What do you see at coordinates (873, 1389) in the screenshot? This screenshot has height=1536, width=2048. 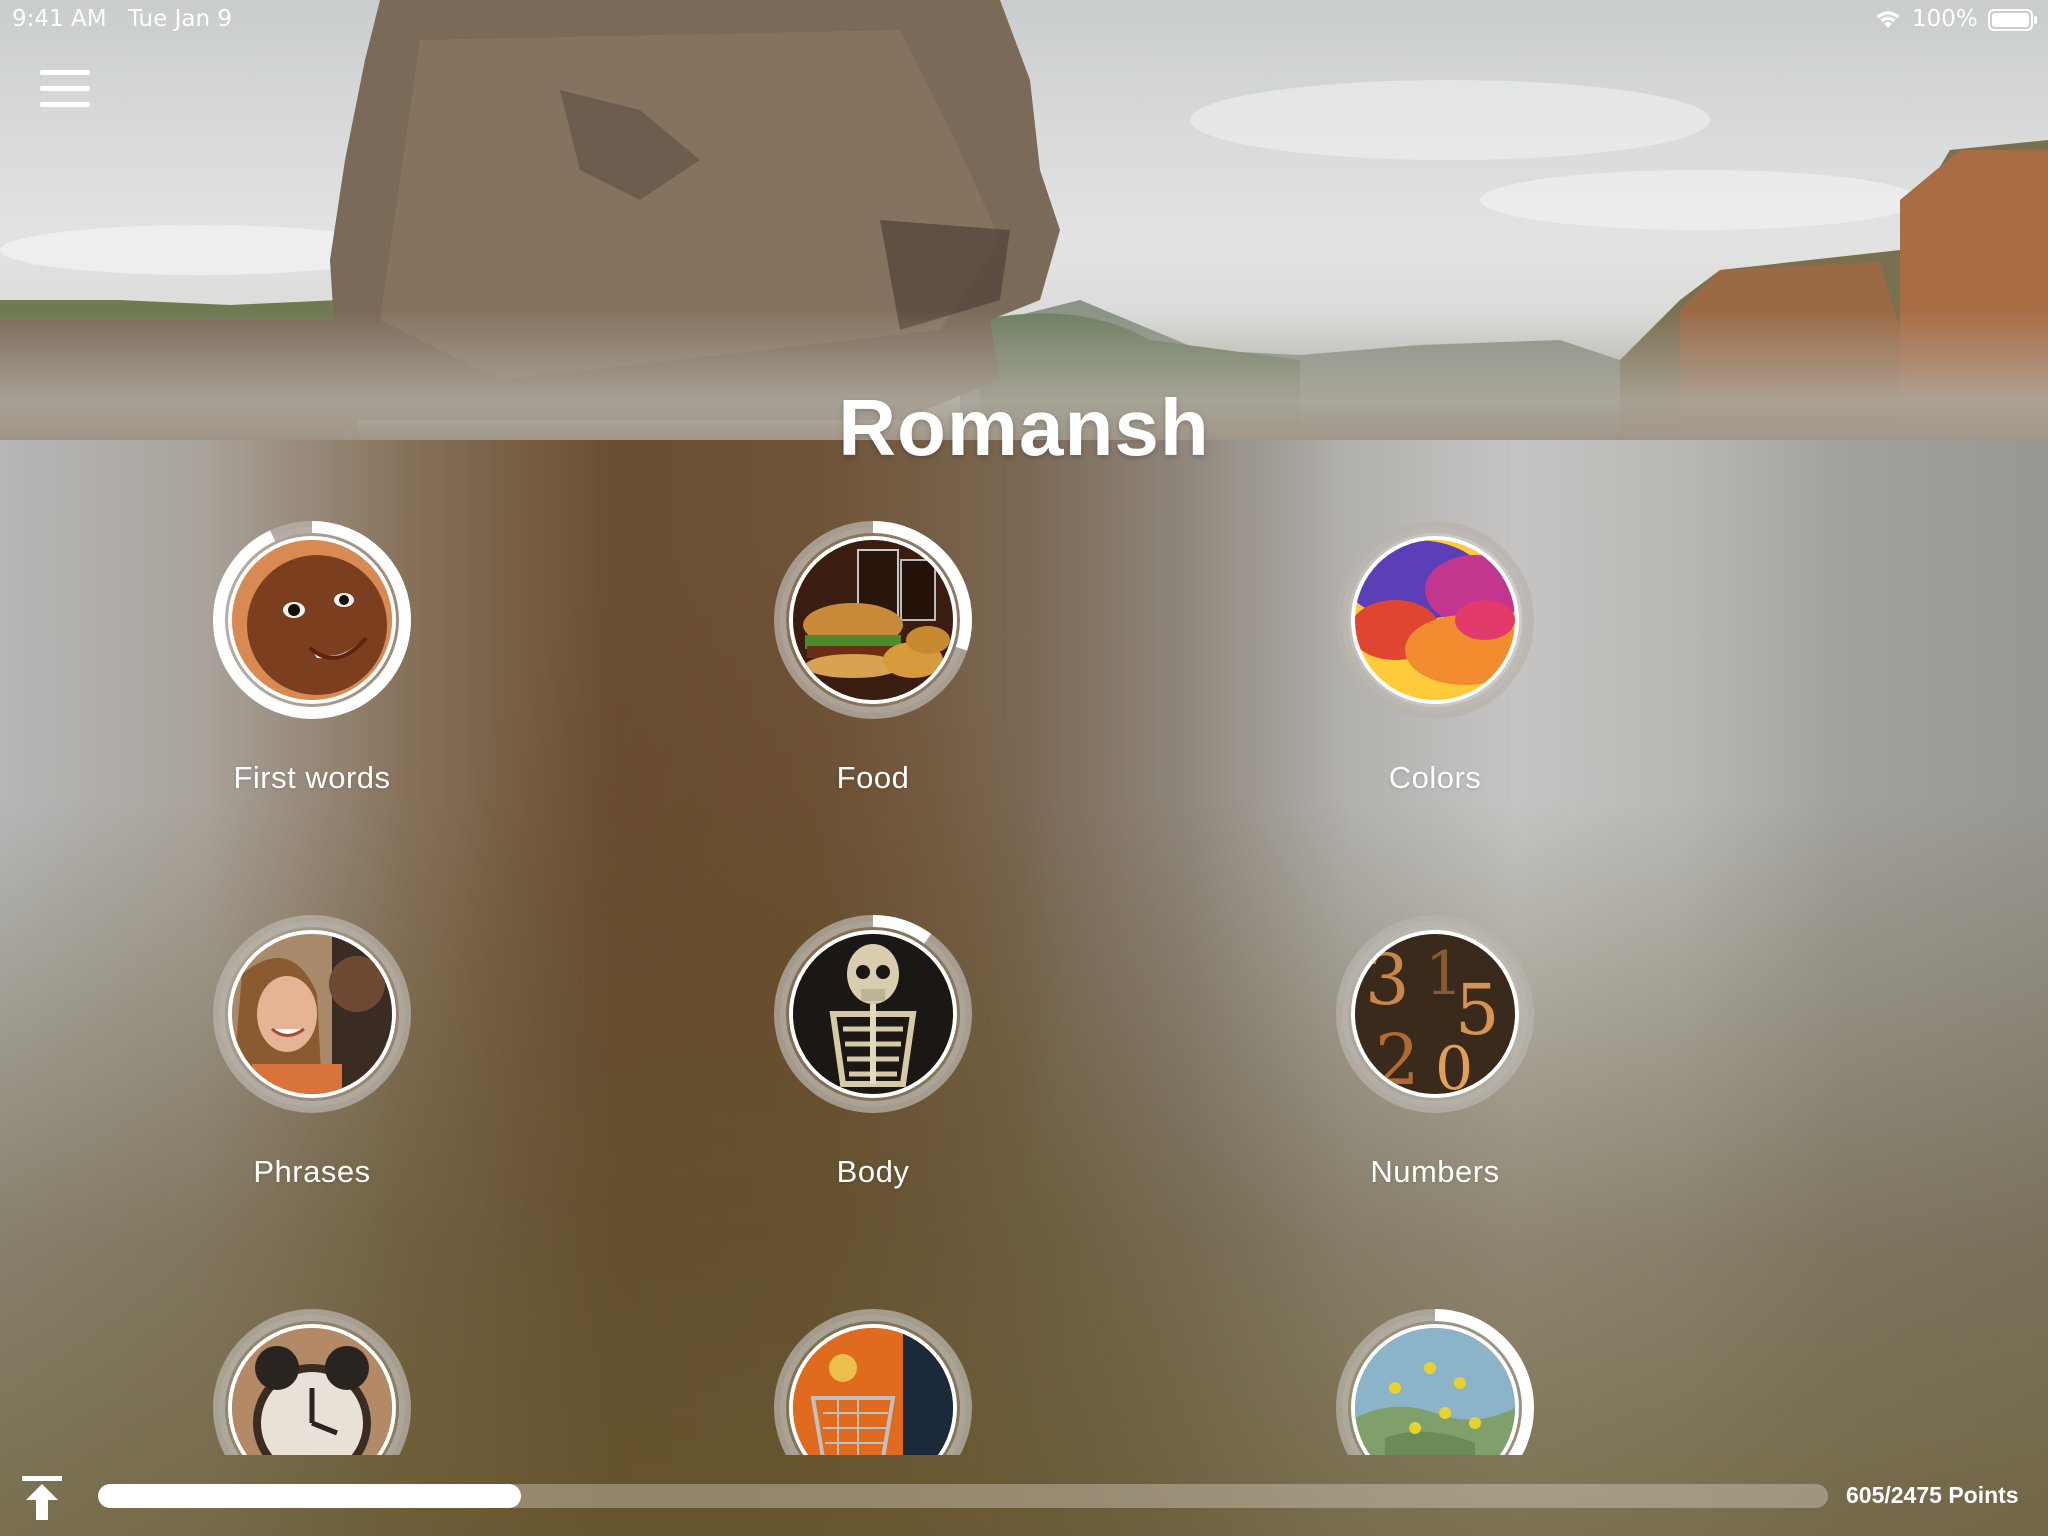 I see `topic-image-shopping-cart` at bounding box center [873, 1389].